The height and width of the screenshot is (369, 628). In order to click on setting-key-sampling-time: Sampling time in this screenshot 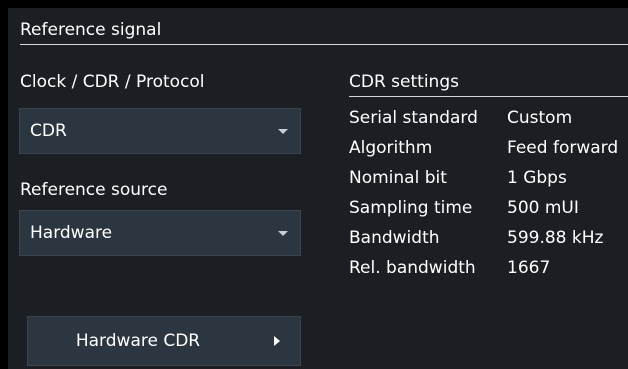, I will do `click(411, 208)`.